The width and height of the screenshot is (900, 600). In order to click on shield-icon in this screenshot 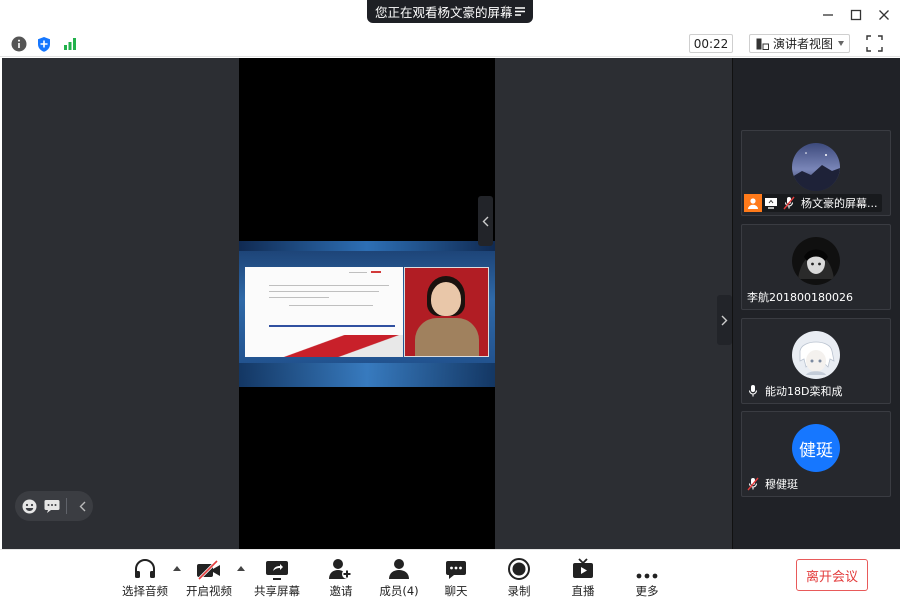, I will do `click(44, 44)`.